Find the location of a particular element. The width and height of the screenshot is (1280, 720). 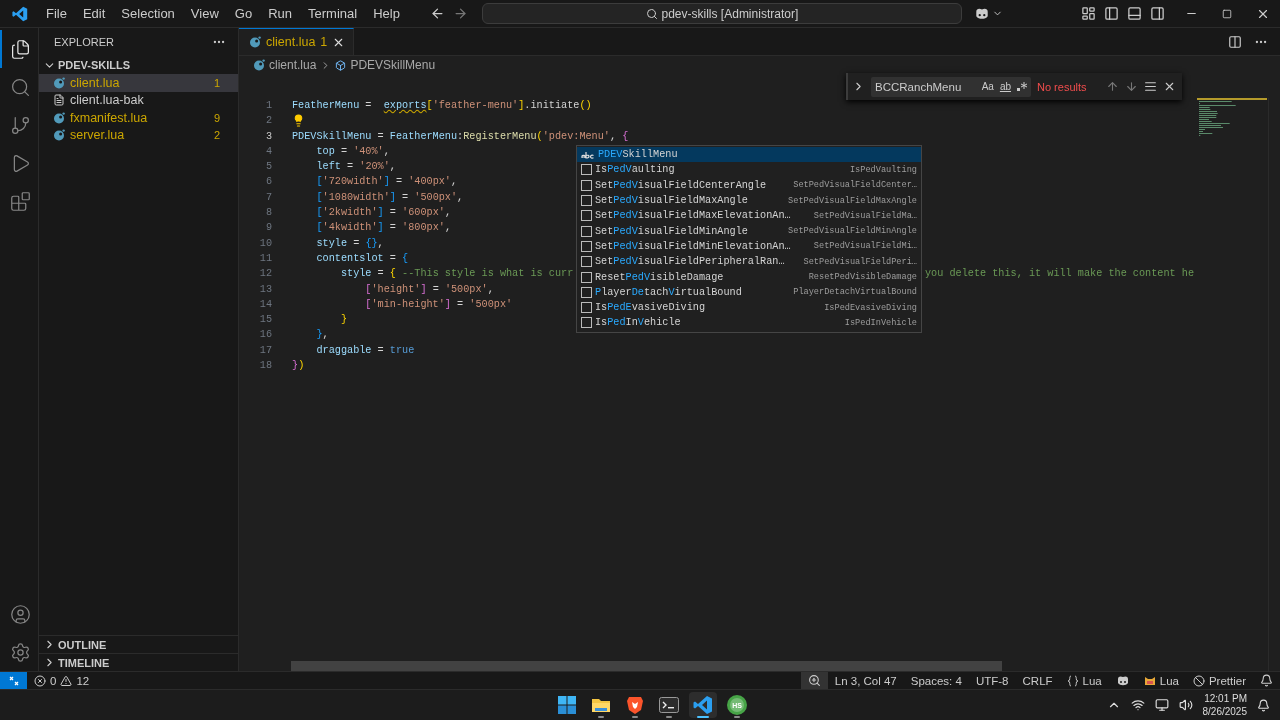

display-icon is located at coordinates (1161, 705).